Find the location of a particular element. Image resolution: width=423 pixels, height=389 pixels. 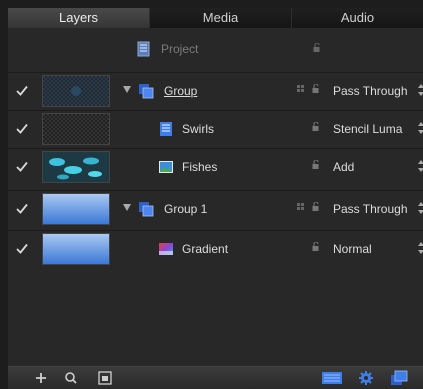

blend-mode-value: Normal is located at coordinates (352, 249).